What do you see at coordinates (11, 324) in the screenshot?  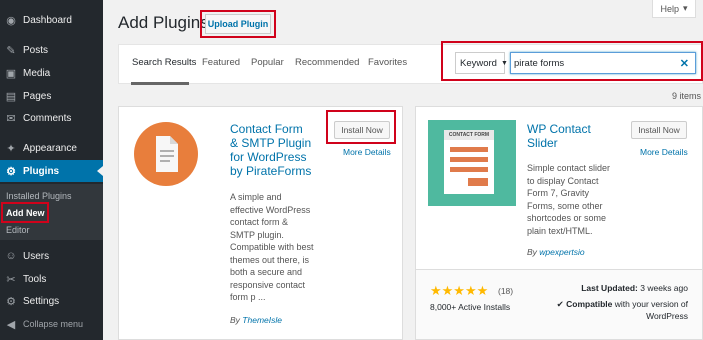 I see `collapse-icon: ◀` at bounding box center [11, 324].